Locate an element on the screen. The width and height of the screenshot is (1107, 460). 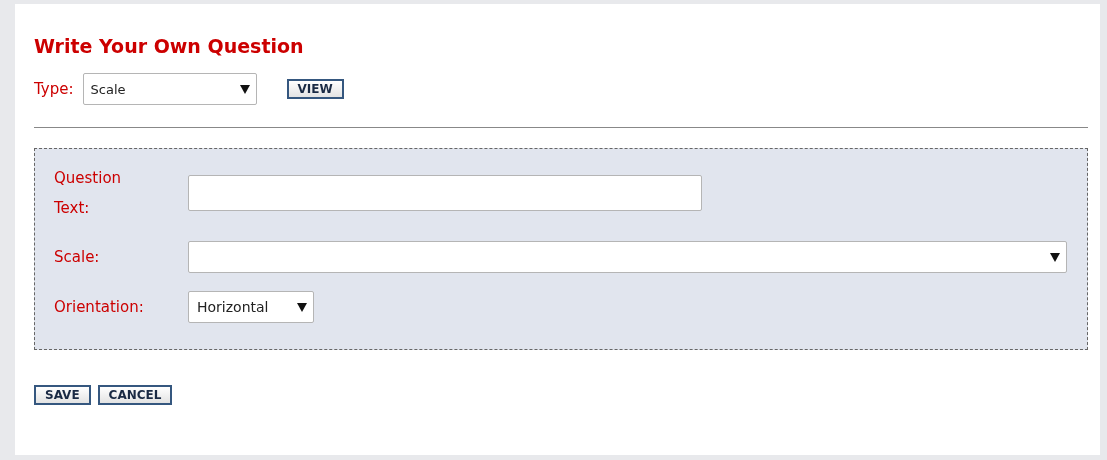
text-field is located at coordinates (445, 193).